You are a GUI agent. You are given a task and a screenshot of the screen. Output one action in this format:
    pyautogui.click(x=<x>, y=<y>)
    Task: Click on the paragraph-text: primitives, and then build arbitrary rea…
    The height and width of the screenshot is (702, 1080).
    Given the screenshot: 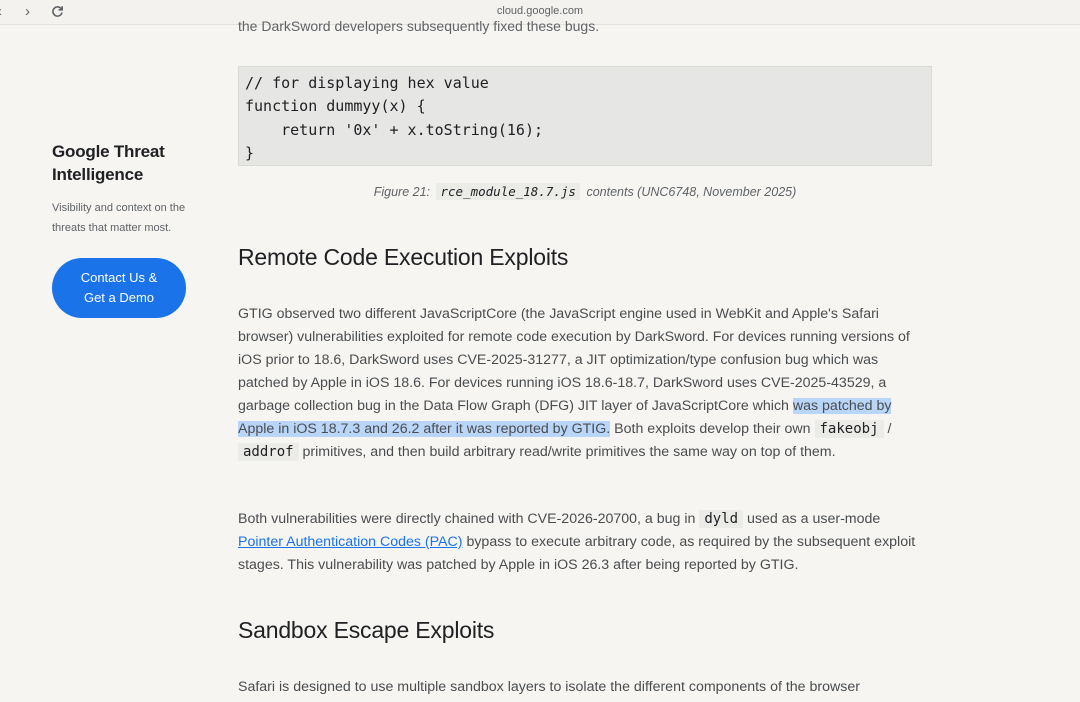 What is the action you would take?
    pyautogui.click(x=567, y=452)
    